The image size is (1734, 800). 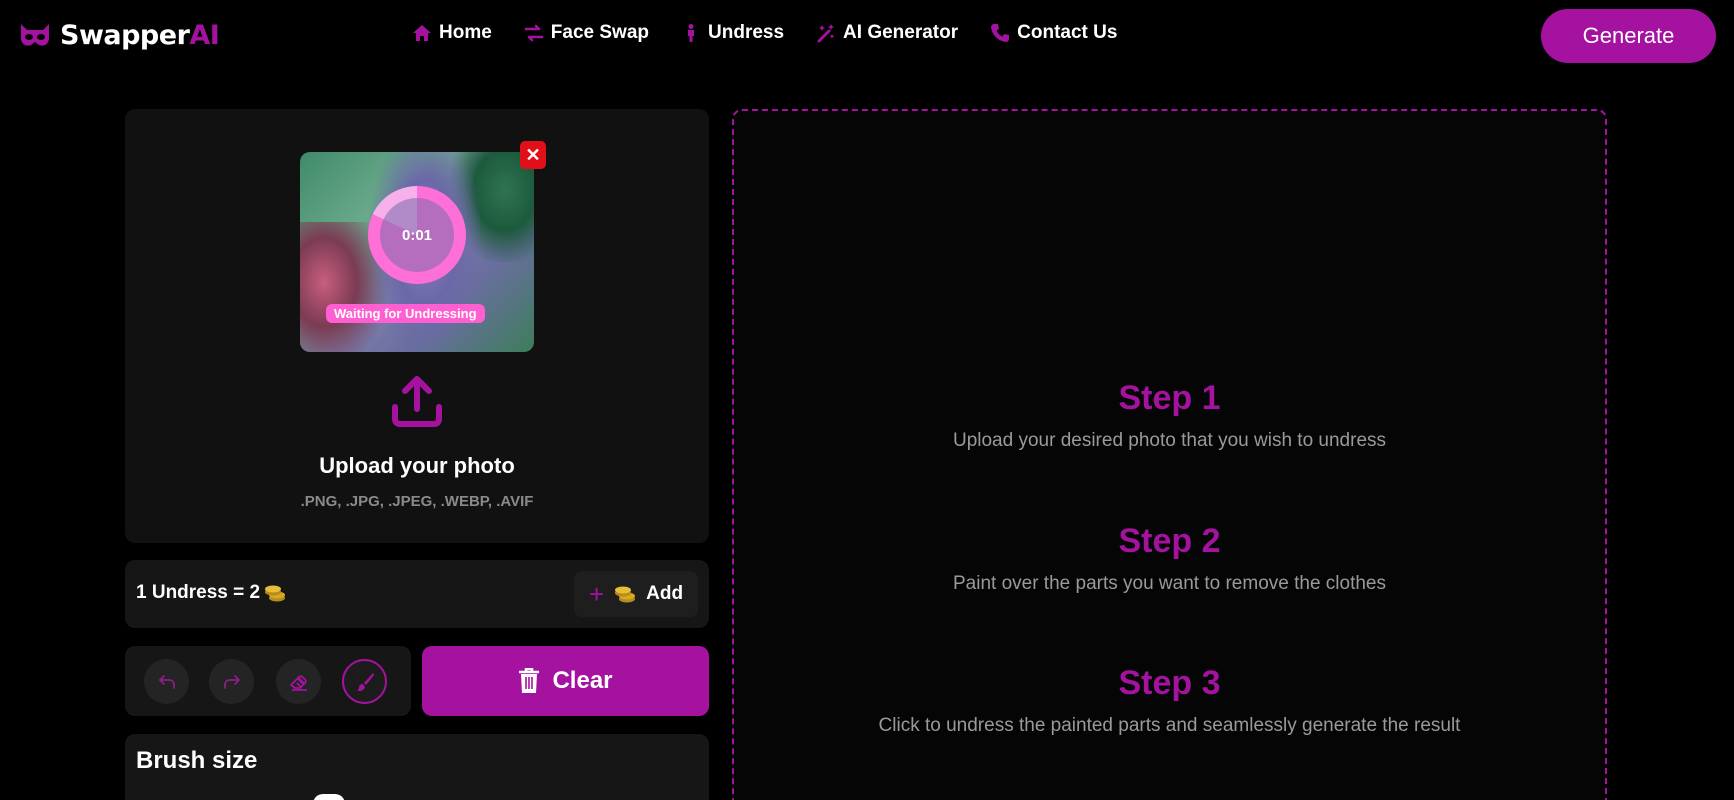 I want to click on upload-title: Upload your photo, so click(x=417, y=465).